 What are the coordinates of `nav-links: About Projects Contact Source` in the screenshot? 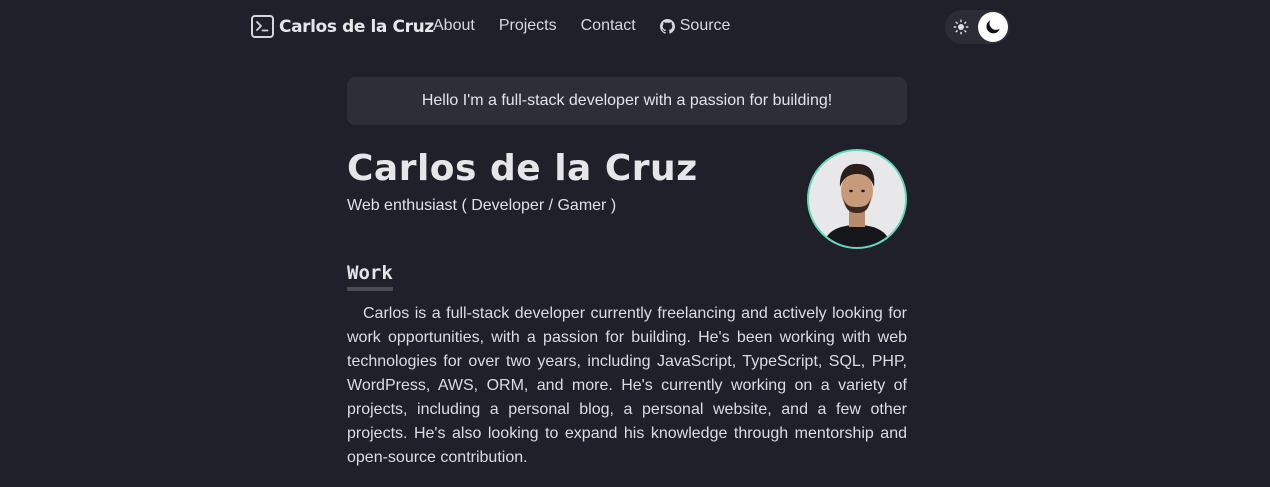 It's located at (593, 26).